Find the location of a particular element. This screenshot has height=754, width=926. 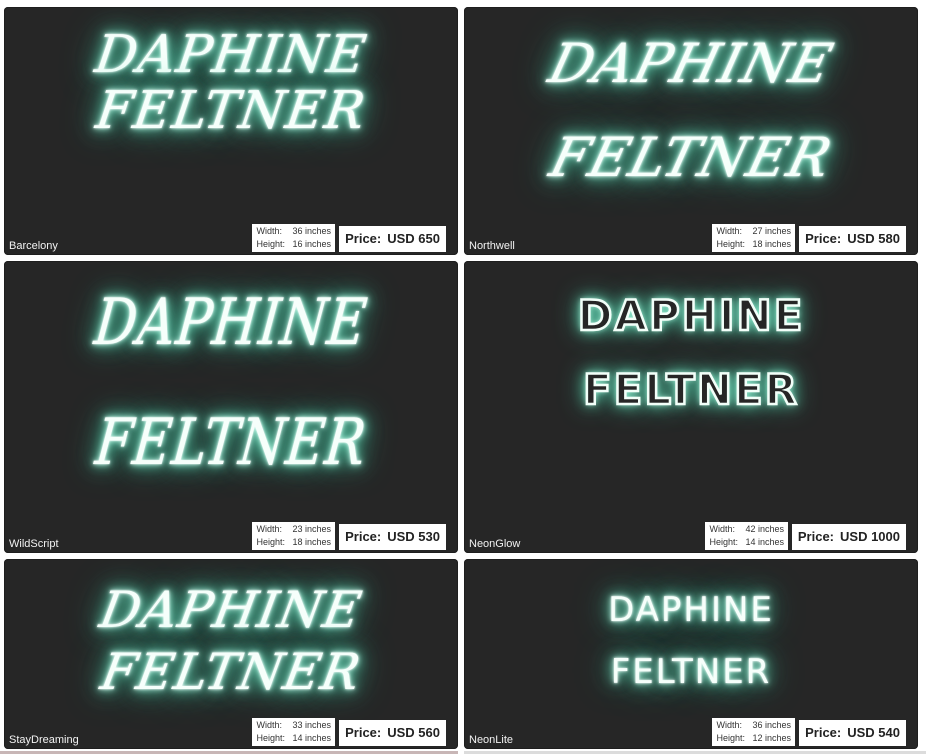

font-name-label: Northwell is located at coordinates (492, 246).